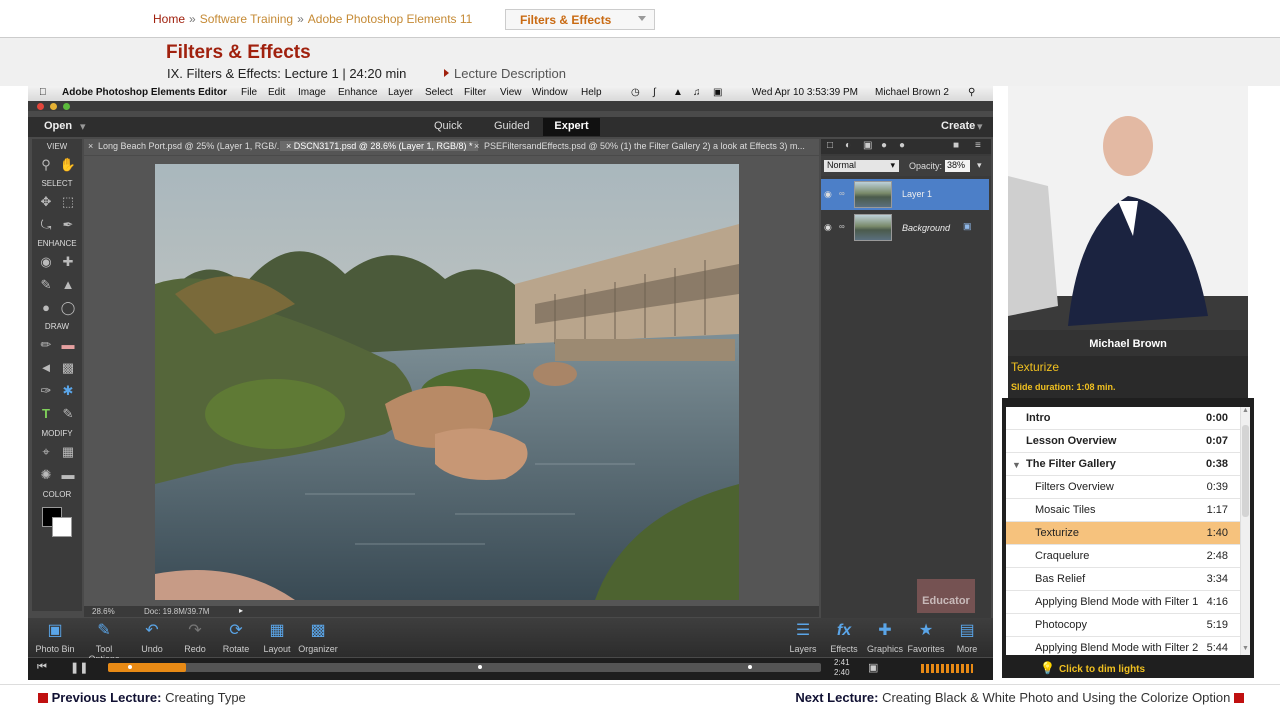 Image resolution: width=1280 pixels, height=720 pixels. Describe the element at coordinates (902, 145) in the screenshot. I see `lock-all-icon: ●` at that location.